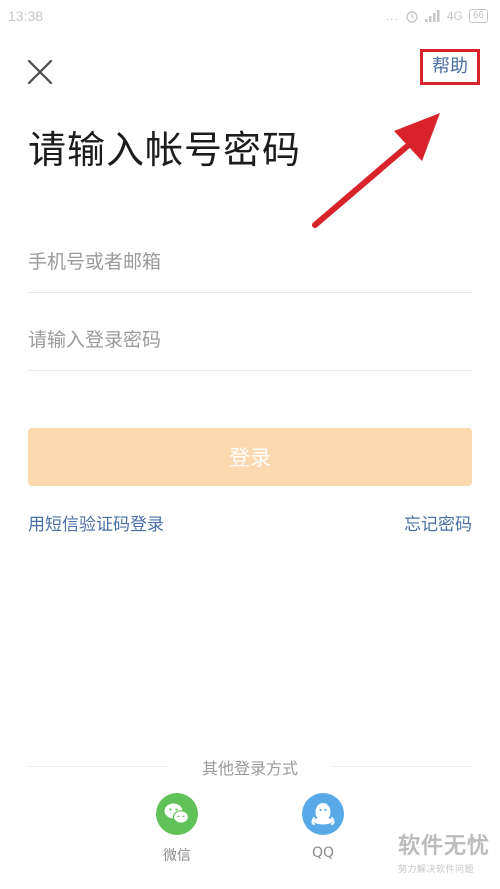 Image resolution: width=500 pixels, height=889 pixels. I want to click on divider-line-right, so click(402, 766).